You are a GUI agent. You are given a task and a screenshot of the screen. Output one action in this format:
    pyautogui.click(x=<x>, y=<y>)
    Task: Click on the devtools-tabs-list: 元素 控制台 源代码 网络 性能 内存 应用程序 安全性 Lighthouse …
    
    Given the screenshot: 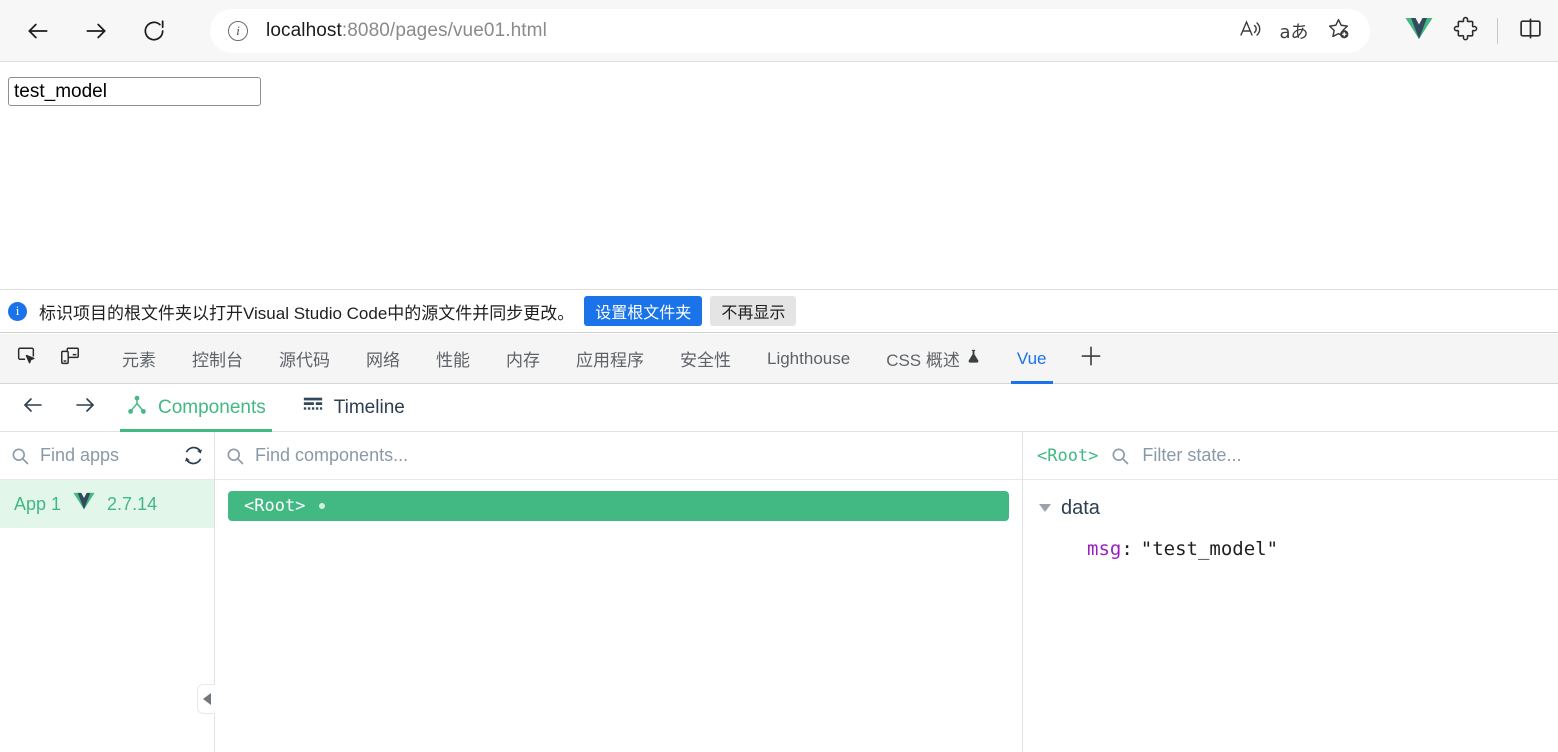 What is the action you would take?
    pyautogui.click(x=584, y=359)
    